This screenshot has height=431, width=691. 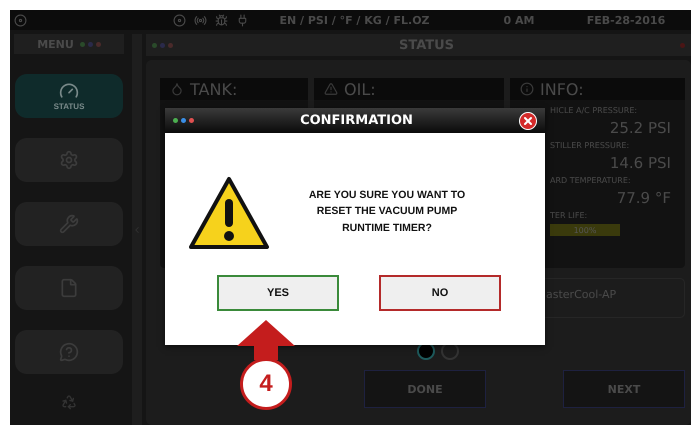 I want to click on callout-arrow, so click(x=266, y=340).